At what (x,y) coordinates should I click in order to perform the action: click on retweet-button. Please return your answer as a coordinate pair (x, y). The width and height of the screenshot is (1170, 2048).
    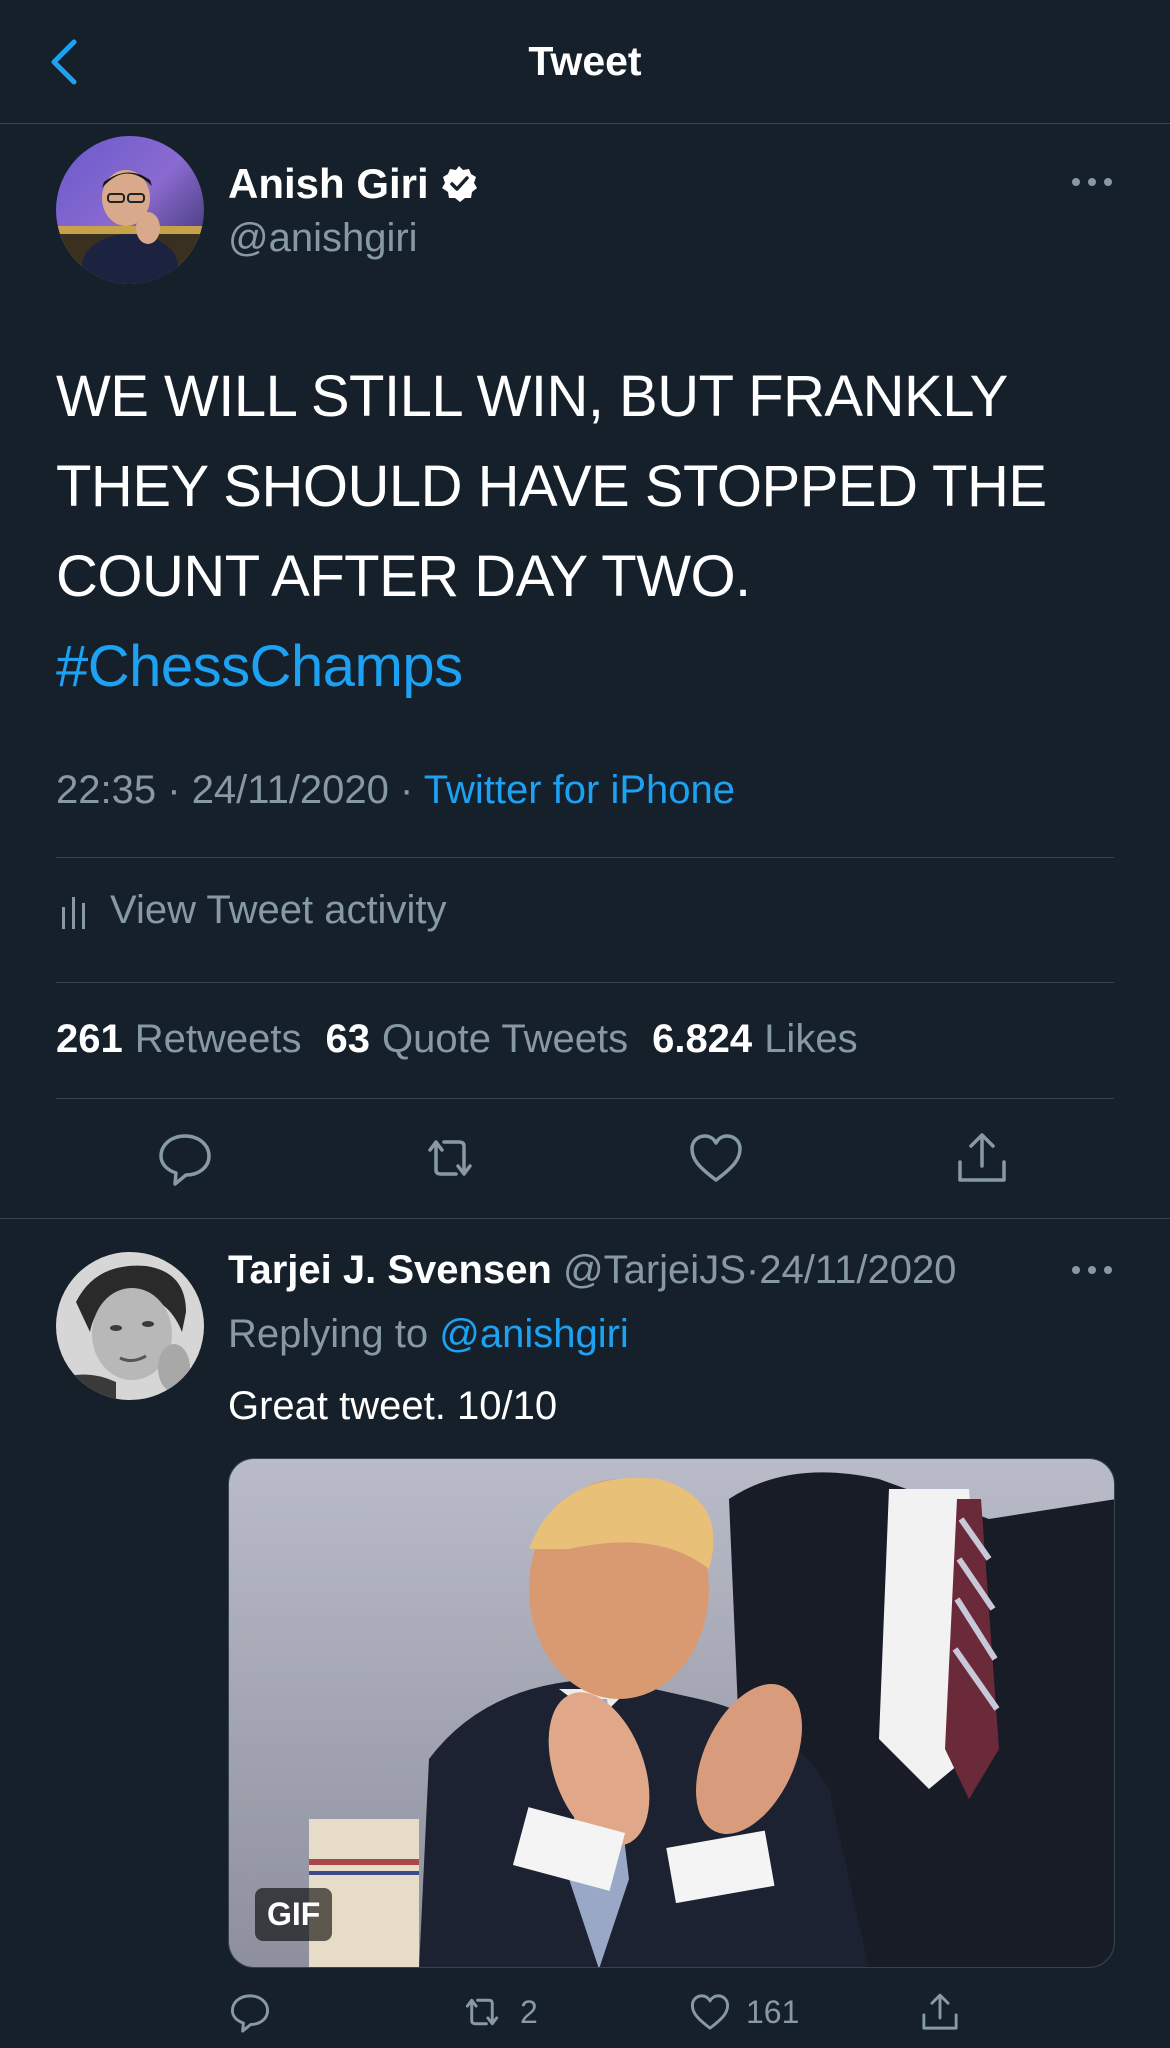
    Looking at the image, I should click on (450, 1158).